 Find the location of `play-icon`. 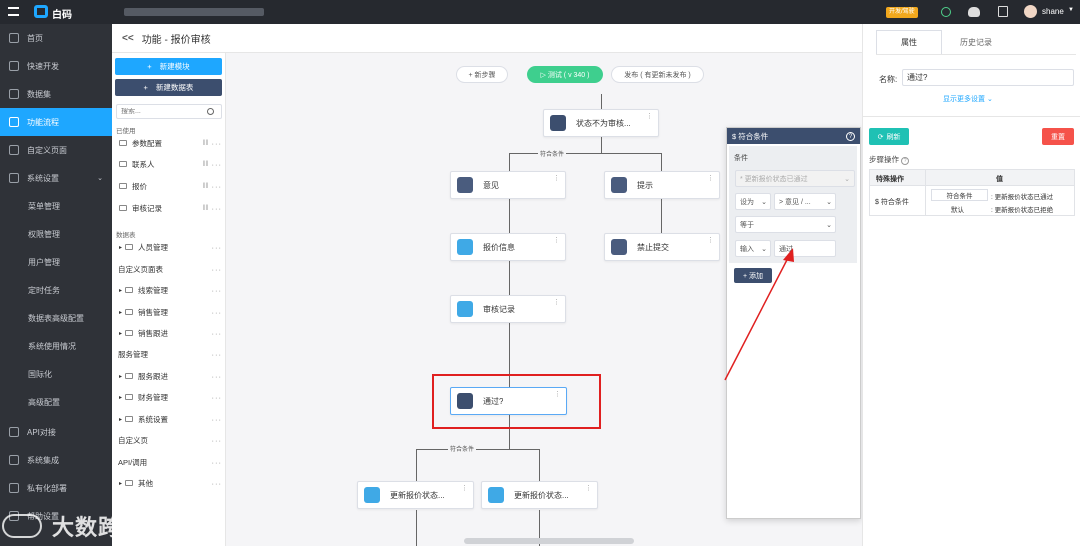

play-icon is located at coordinates (946, 12).